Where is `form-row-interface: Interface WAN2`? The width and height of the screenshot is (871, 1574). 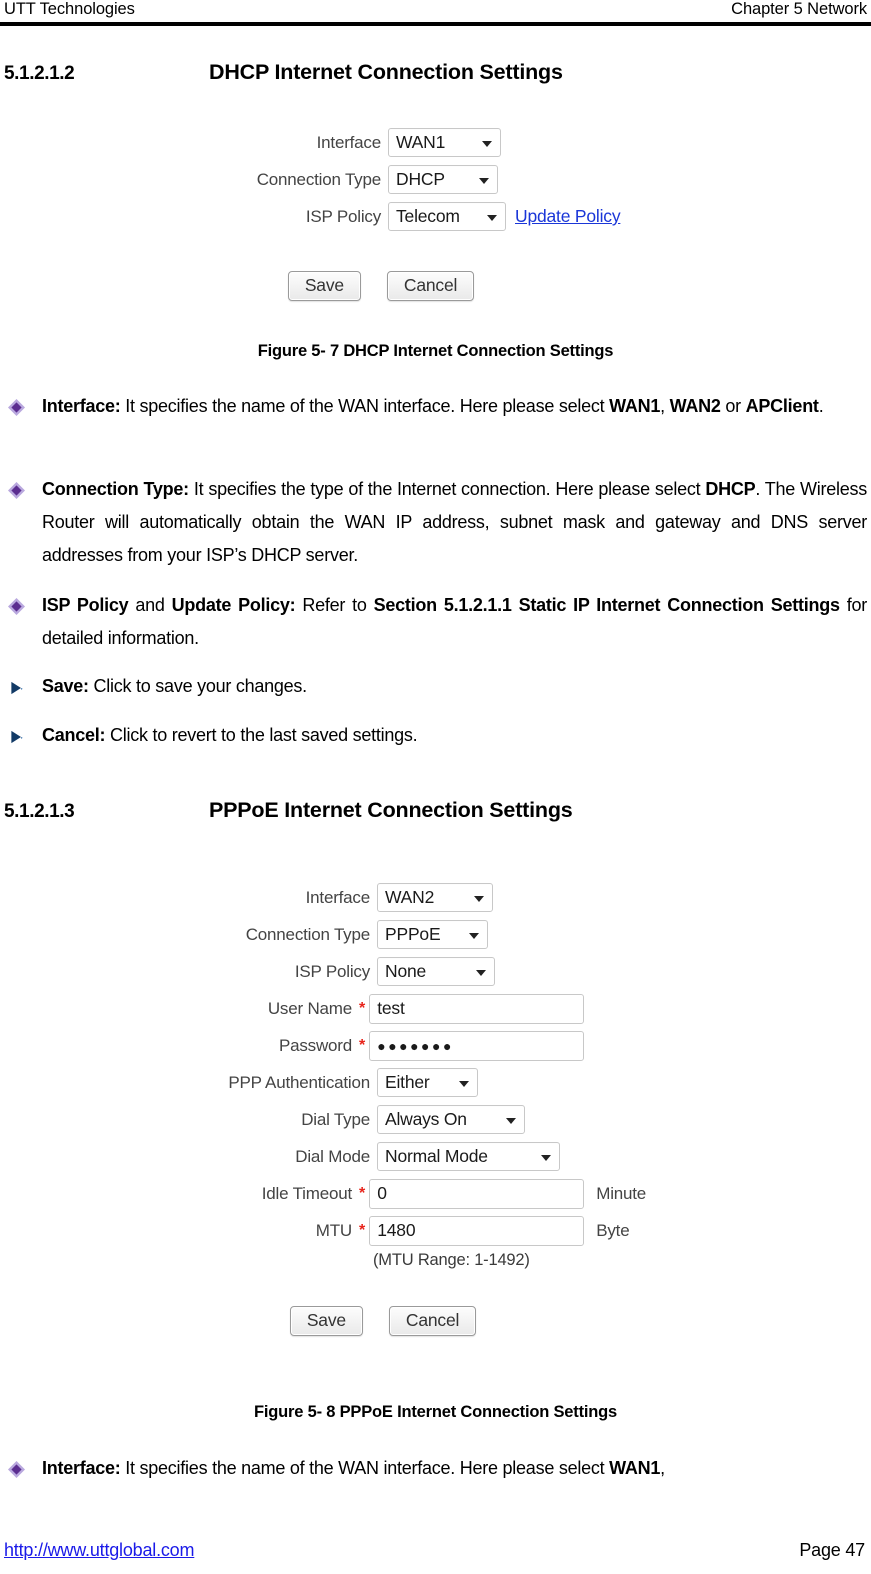 form-row-interface: Interface WAN2 is located at coordinates (436, 897).